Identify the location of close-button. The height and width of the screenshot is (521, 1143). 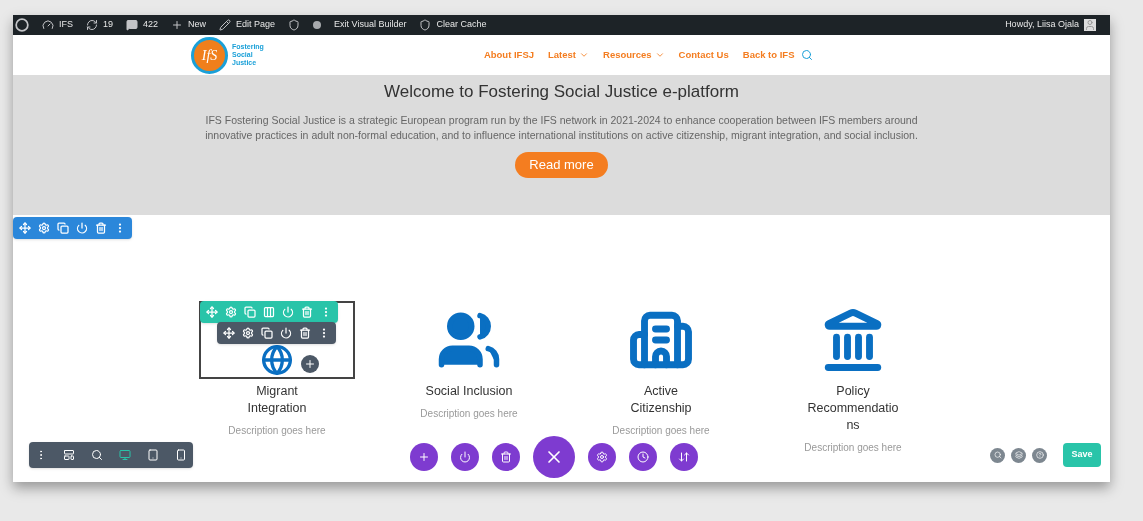
(554, 457).